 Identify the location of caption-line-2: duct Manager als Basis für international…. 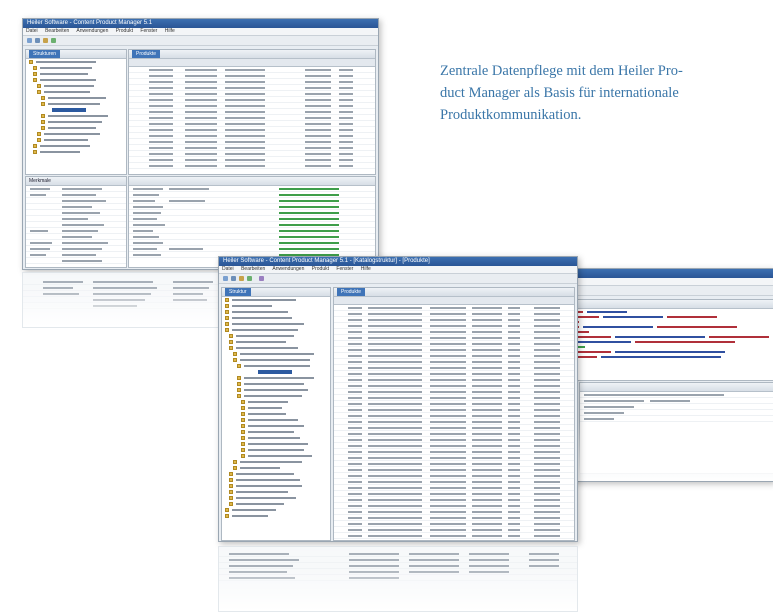
(559, 93).